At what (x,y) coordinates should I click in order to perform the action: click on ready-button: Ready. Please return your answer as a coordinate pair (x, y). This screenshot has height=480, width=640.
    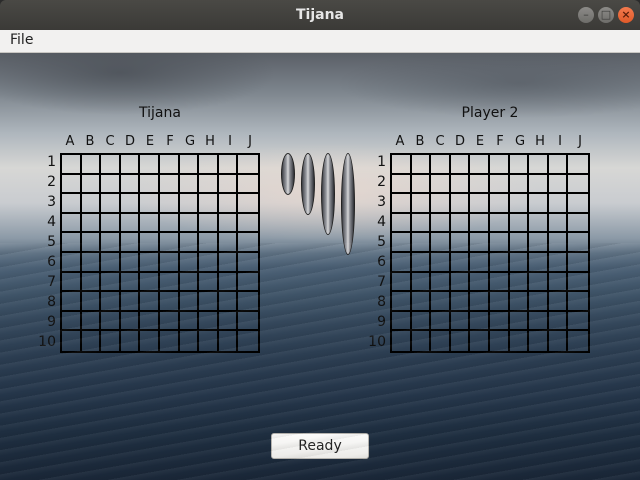
    Looking at the image, I should click on (320, 446).